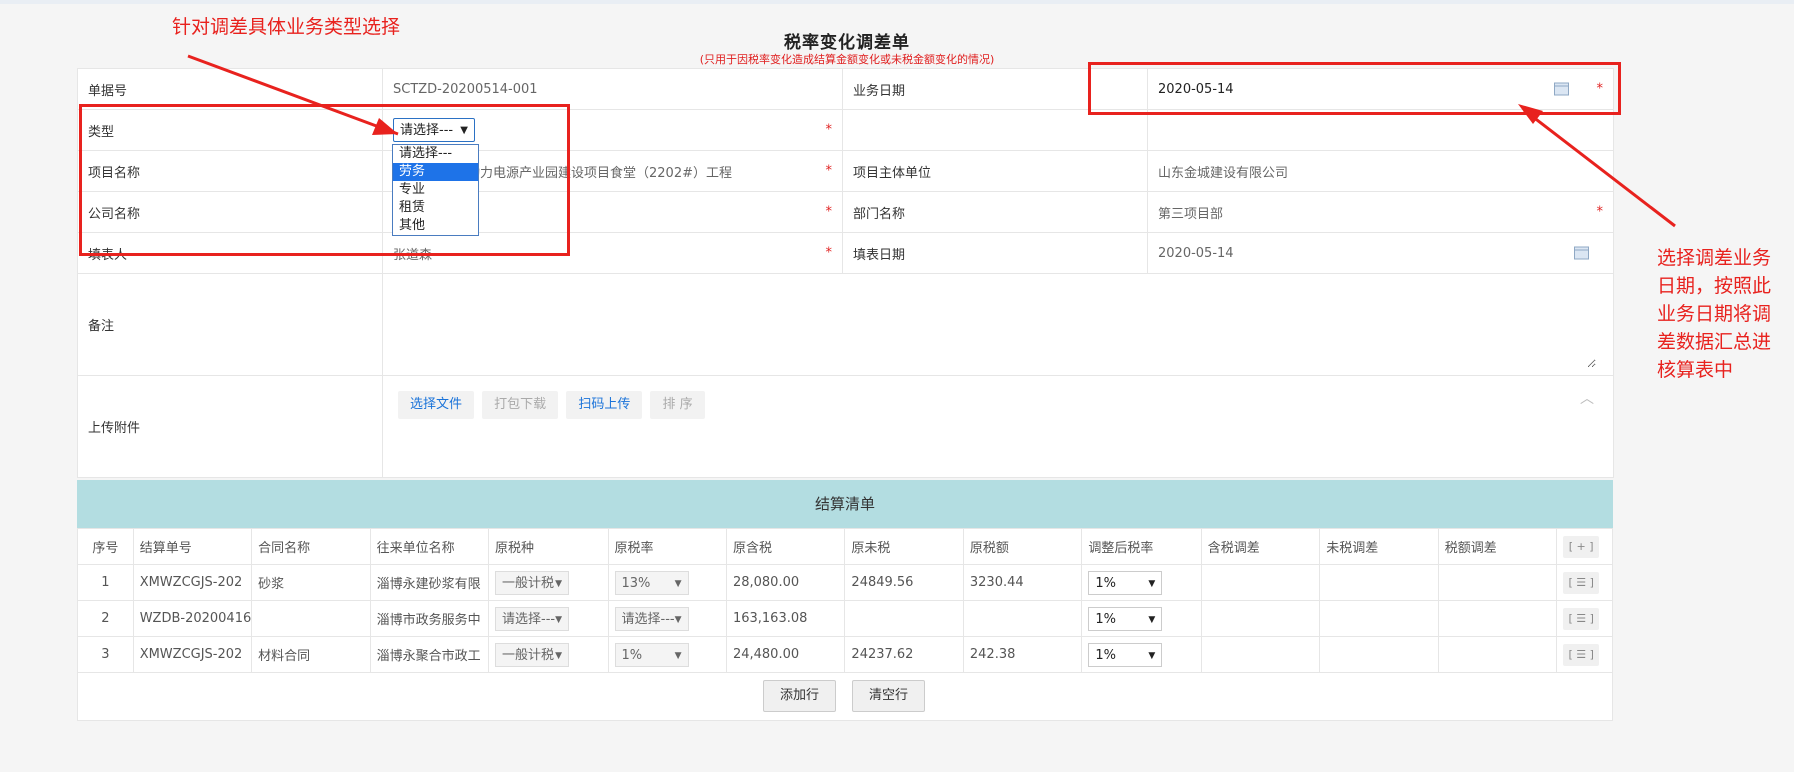  Describe the element at coordinates (1599, 168) in the screenshot. I see `arrow-date` at that location.